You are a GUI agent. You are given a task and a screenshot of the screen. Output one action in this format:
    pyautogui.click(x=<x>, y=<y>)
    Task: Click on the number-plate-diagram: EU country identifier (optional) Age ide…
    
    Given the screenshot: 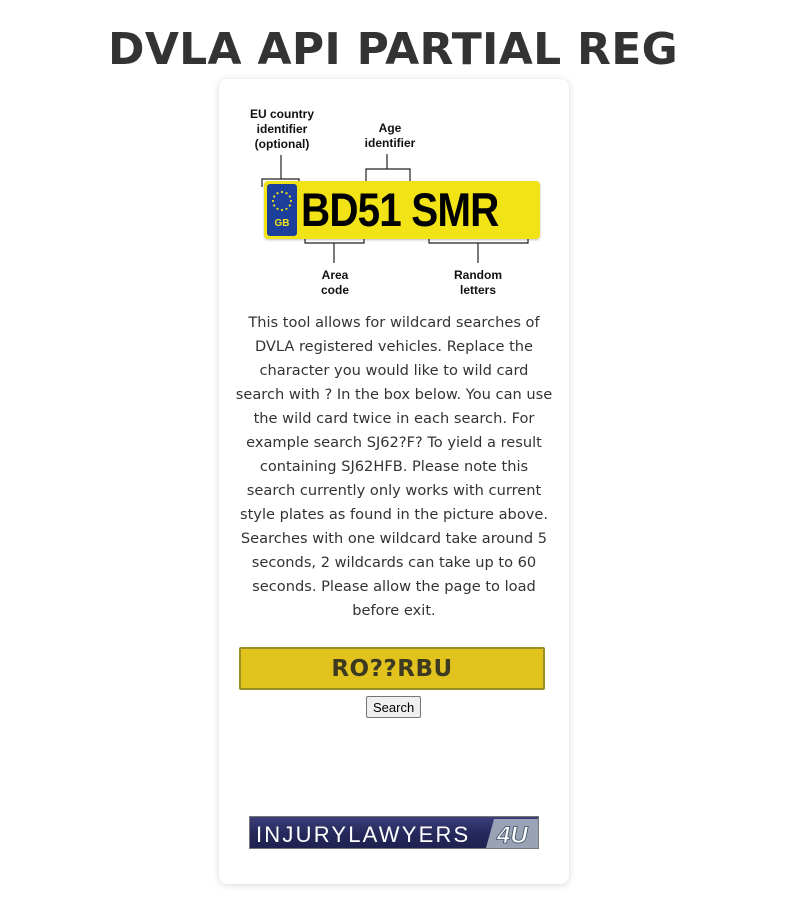 What is the action you would take?
    pyautogui.click(x=397, y=203)
    